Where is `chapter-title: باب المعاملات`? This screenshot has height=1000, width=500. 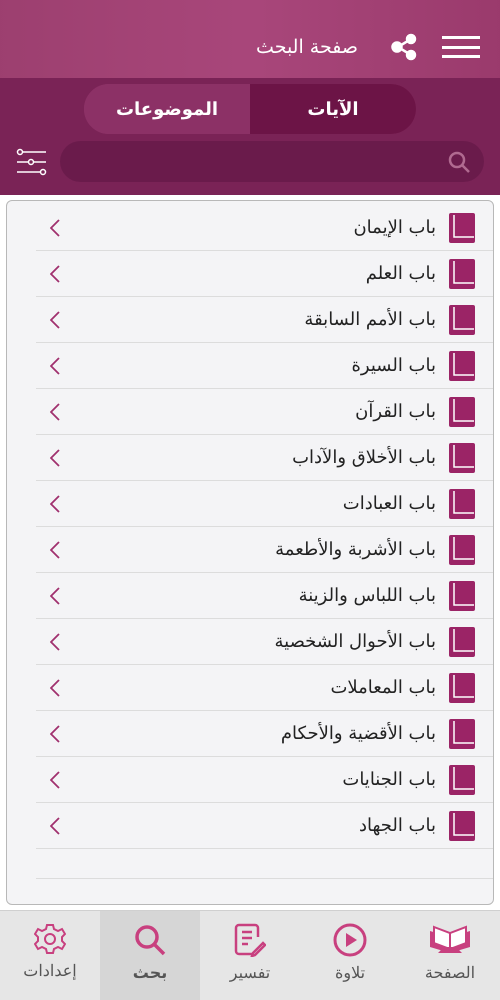
chapter-title: باب المعاملات is located at coordinates (383, 688).